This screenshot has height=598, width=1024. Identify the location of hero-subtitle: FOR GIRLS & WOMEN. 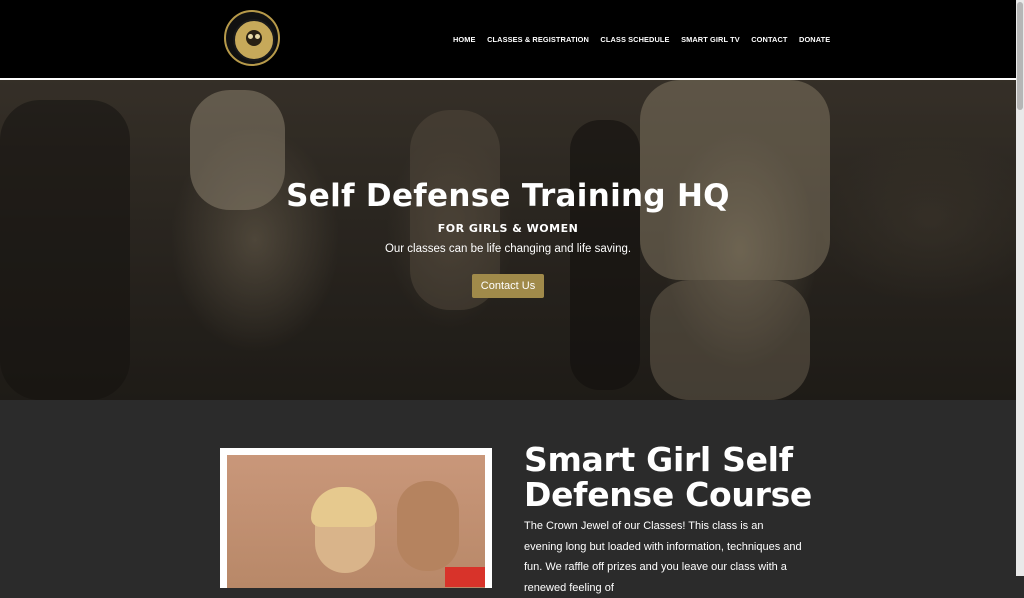
(508, 228).